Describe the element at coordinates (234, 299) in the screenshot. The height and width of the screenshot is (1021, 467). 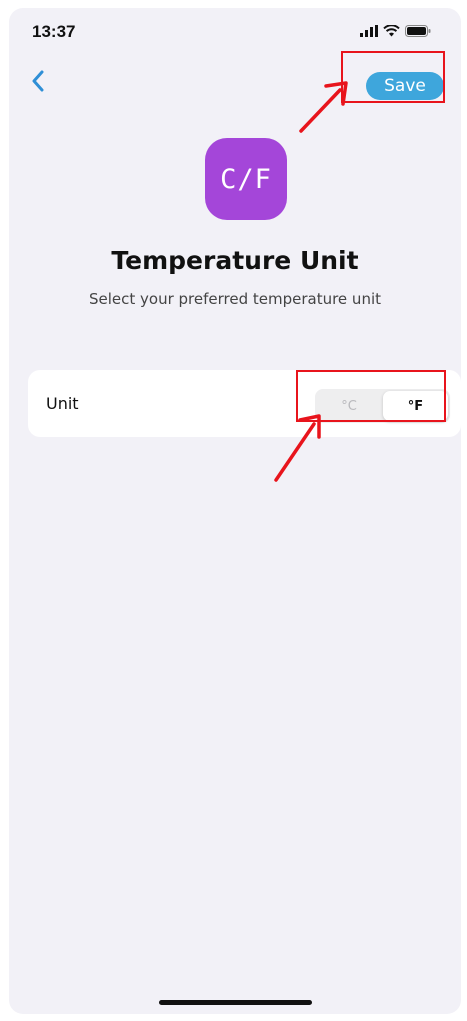
I see `page-subtitle: Select your preferred temperature unit` at that location.